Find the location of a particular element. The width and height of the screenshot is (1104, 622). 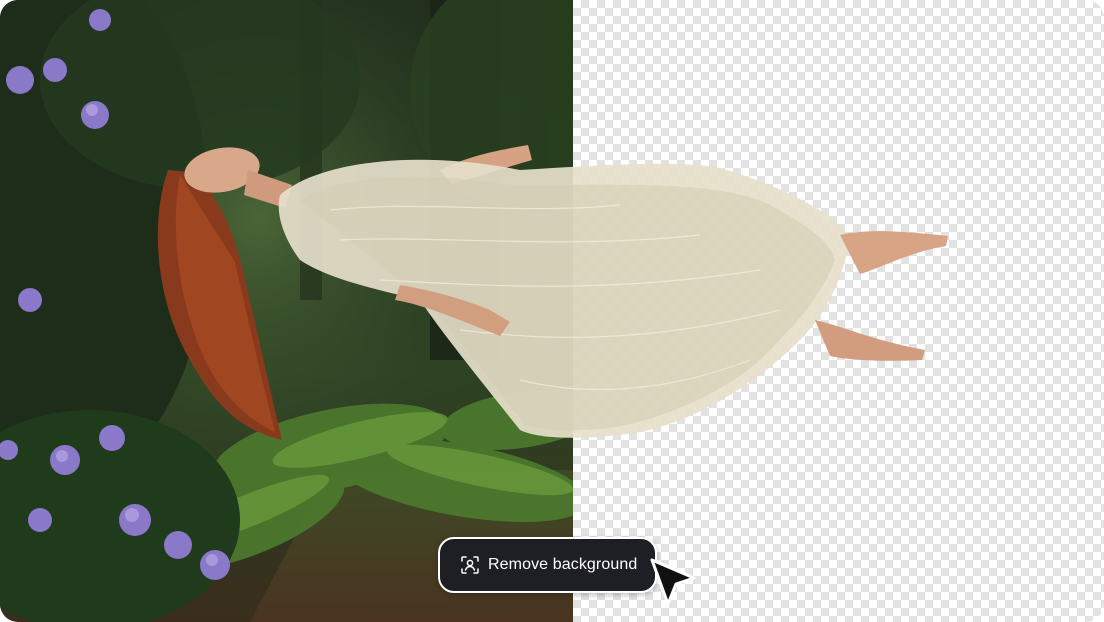

person-frame-icon is located at coordinates (470, 565).